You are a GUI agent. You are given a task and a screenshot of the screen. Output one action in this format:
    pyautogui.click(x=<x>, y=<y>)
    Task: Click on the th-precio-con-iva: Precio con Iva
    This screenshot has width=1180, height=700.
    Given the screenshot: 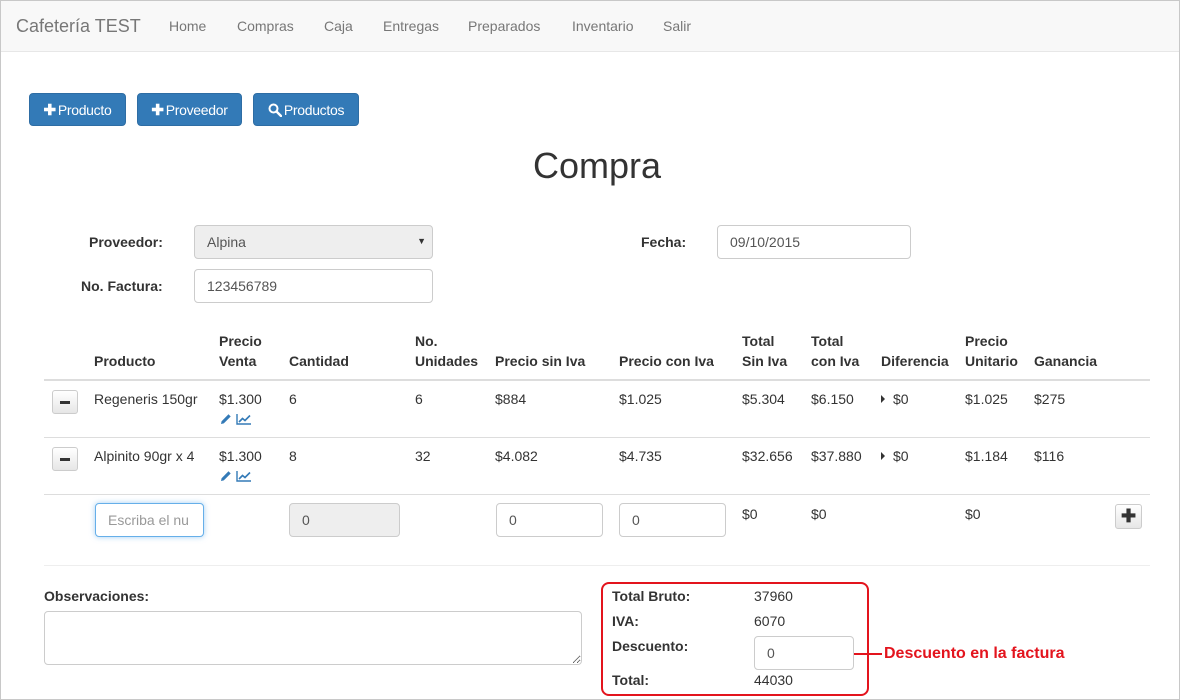 What is the action you would take?
    pyautogui.click(x=666, y=361)
    